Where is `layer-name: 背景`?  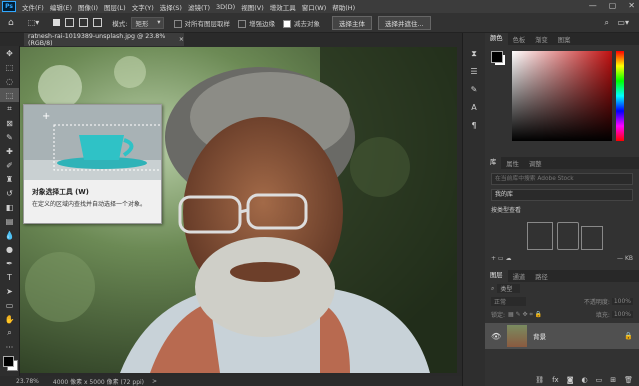 layer-name: 背景 is located at coordinates (539, 336).